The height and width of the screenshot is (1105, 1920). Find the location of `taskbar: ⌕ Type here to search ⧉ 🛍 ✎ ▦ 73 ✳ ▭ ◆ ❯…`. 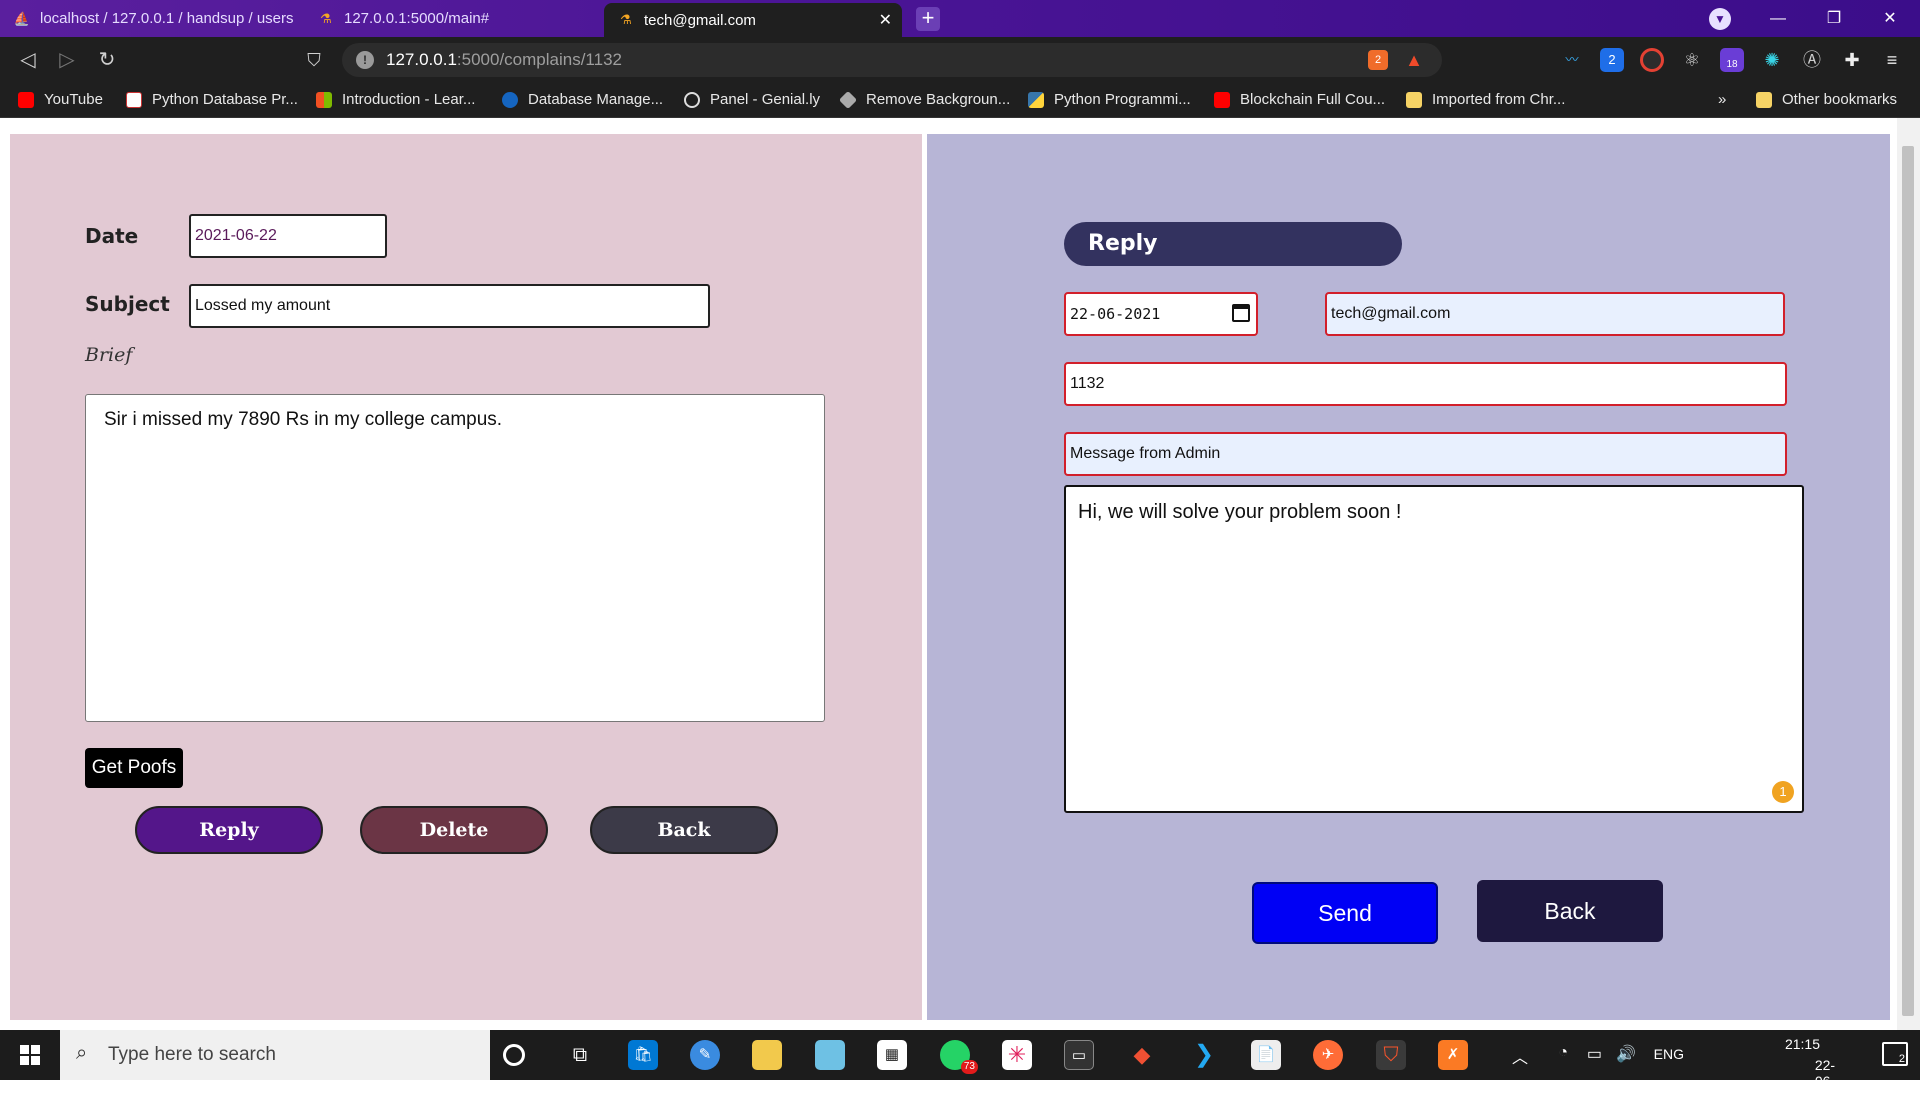

taskbar: ⌕ Type here to search ⧉ 🛍 ✎ ▦ 73 ✳ ▭ ◆ ❯… is located at coordinates (960, 1067).